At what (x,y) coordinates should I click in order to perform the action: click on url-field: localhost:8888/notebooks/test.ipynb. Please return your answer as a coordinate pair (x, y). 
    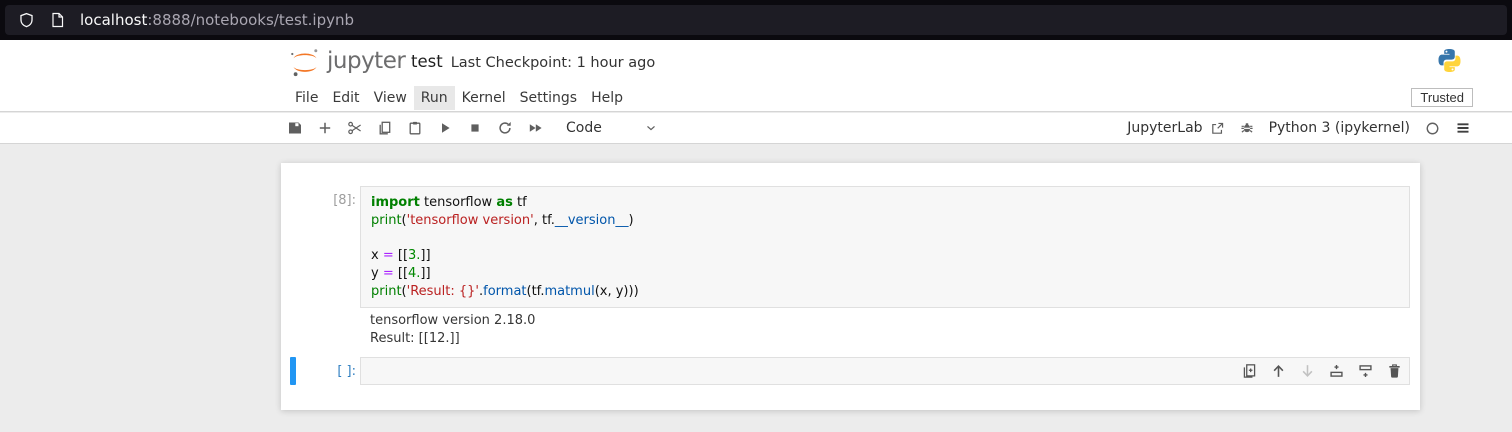
    Looking at the image, I should click on (756, 20).